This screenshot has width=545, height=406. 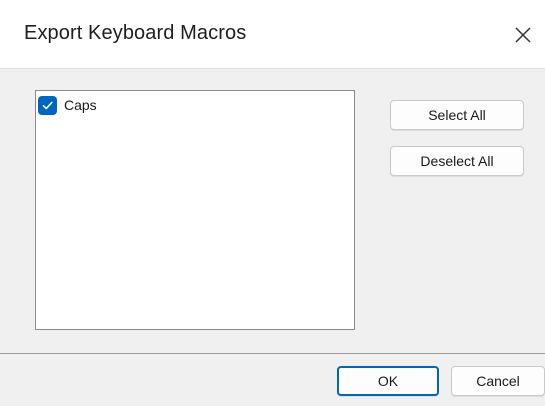 I want to click on list-item-label: Caps, so click(x=80, y=105).